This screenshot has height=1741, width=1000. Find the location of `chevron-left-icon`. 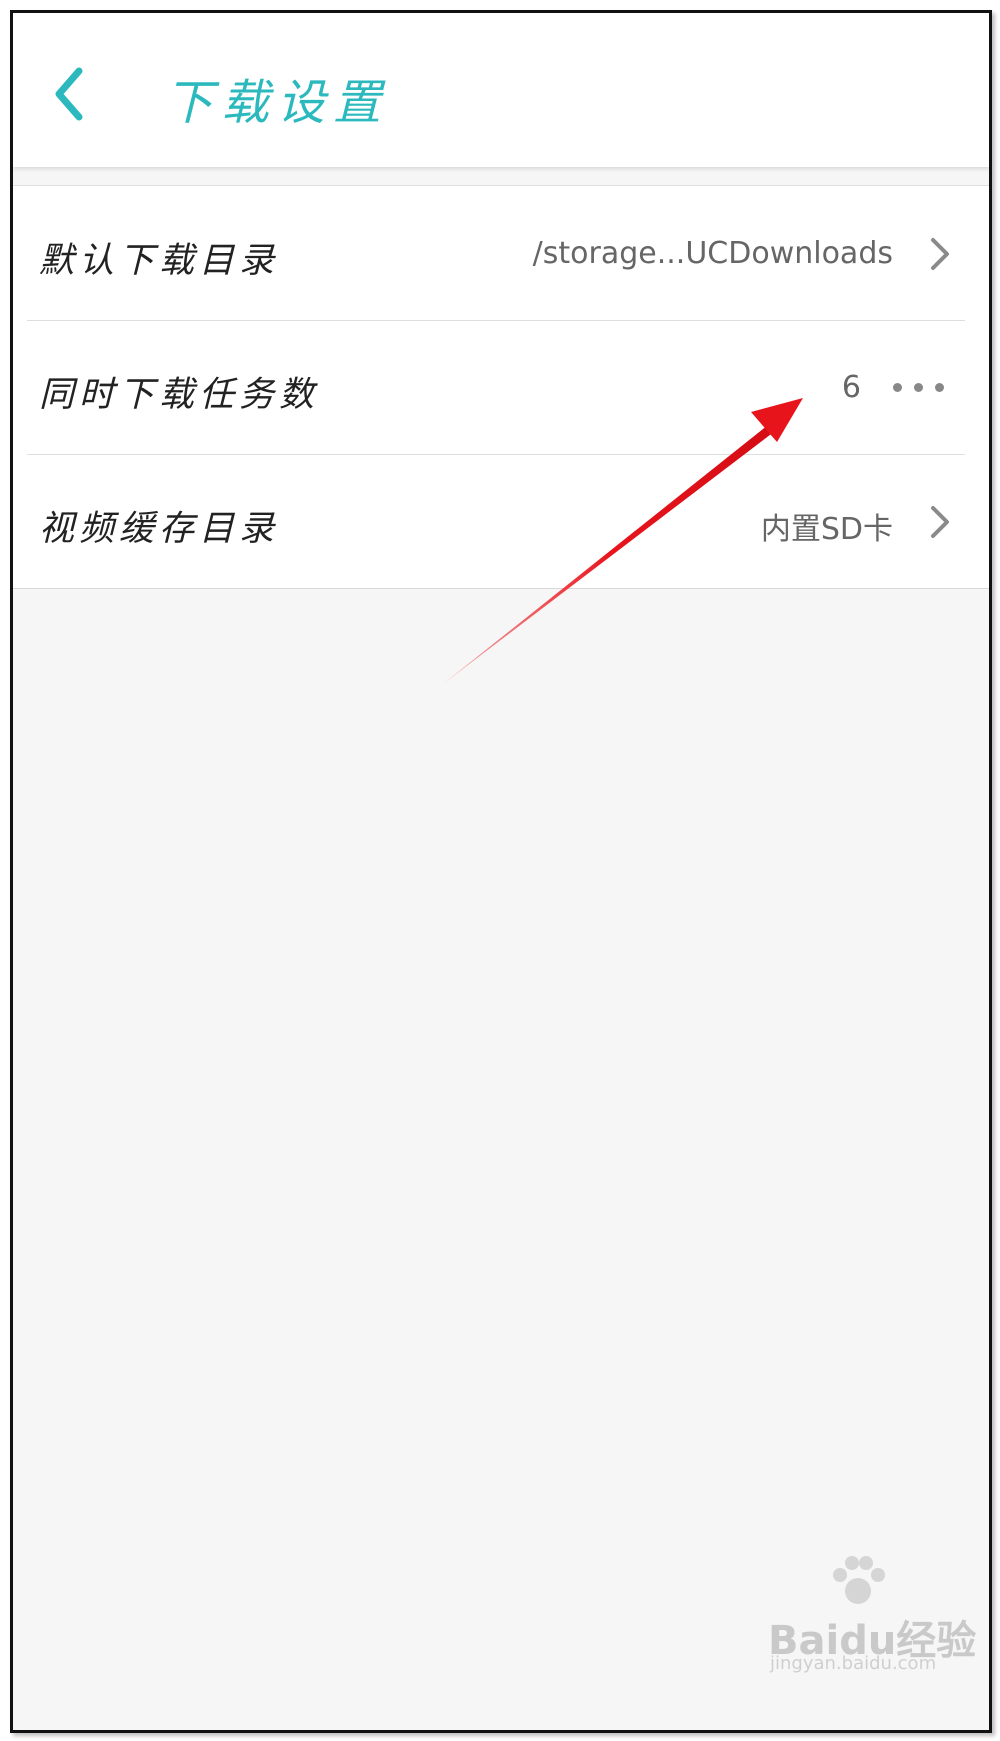

chevron-left-icon is located at coordinates (69, 94).